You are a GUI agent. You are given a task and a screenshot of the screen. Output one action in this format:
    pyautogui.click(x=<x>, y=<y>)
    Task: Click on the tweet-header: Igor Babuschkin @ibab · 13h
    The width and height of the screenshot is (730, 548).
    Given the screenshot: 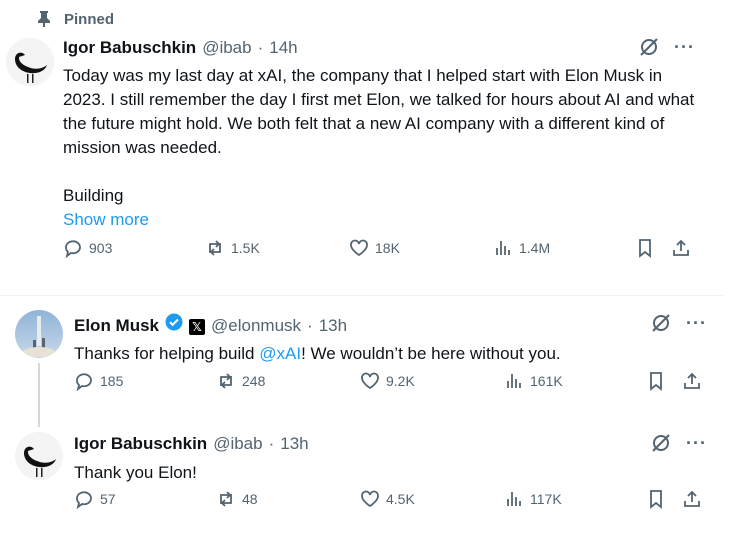 What is the action you would take?
    pyautogui.click(x=191, y=444)
    